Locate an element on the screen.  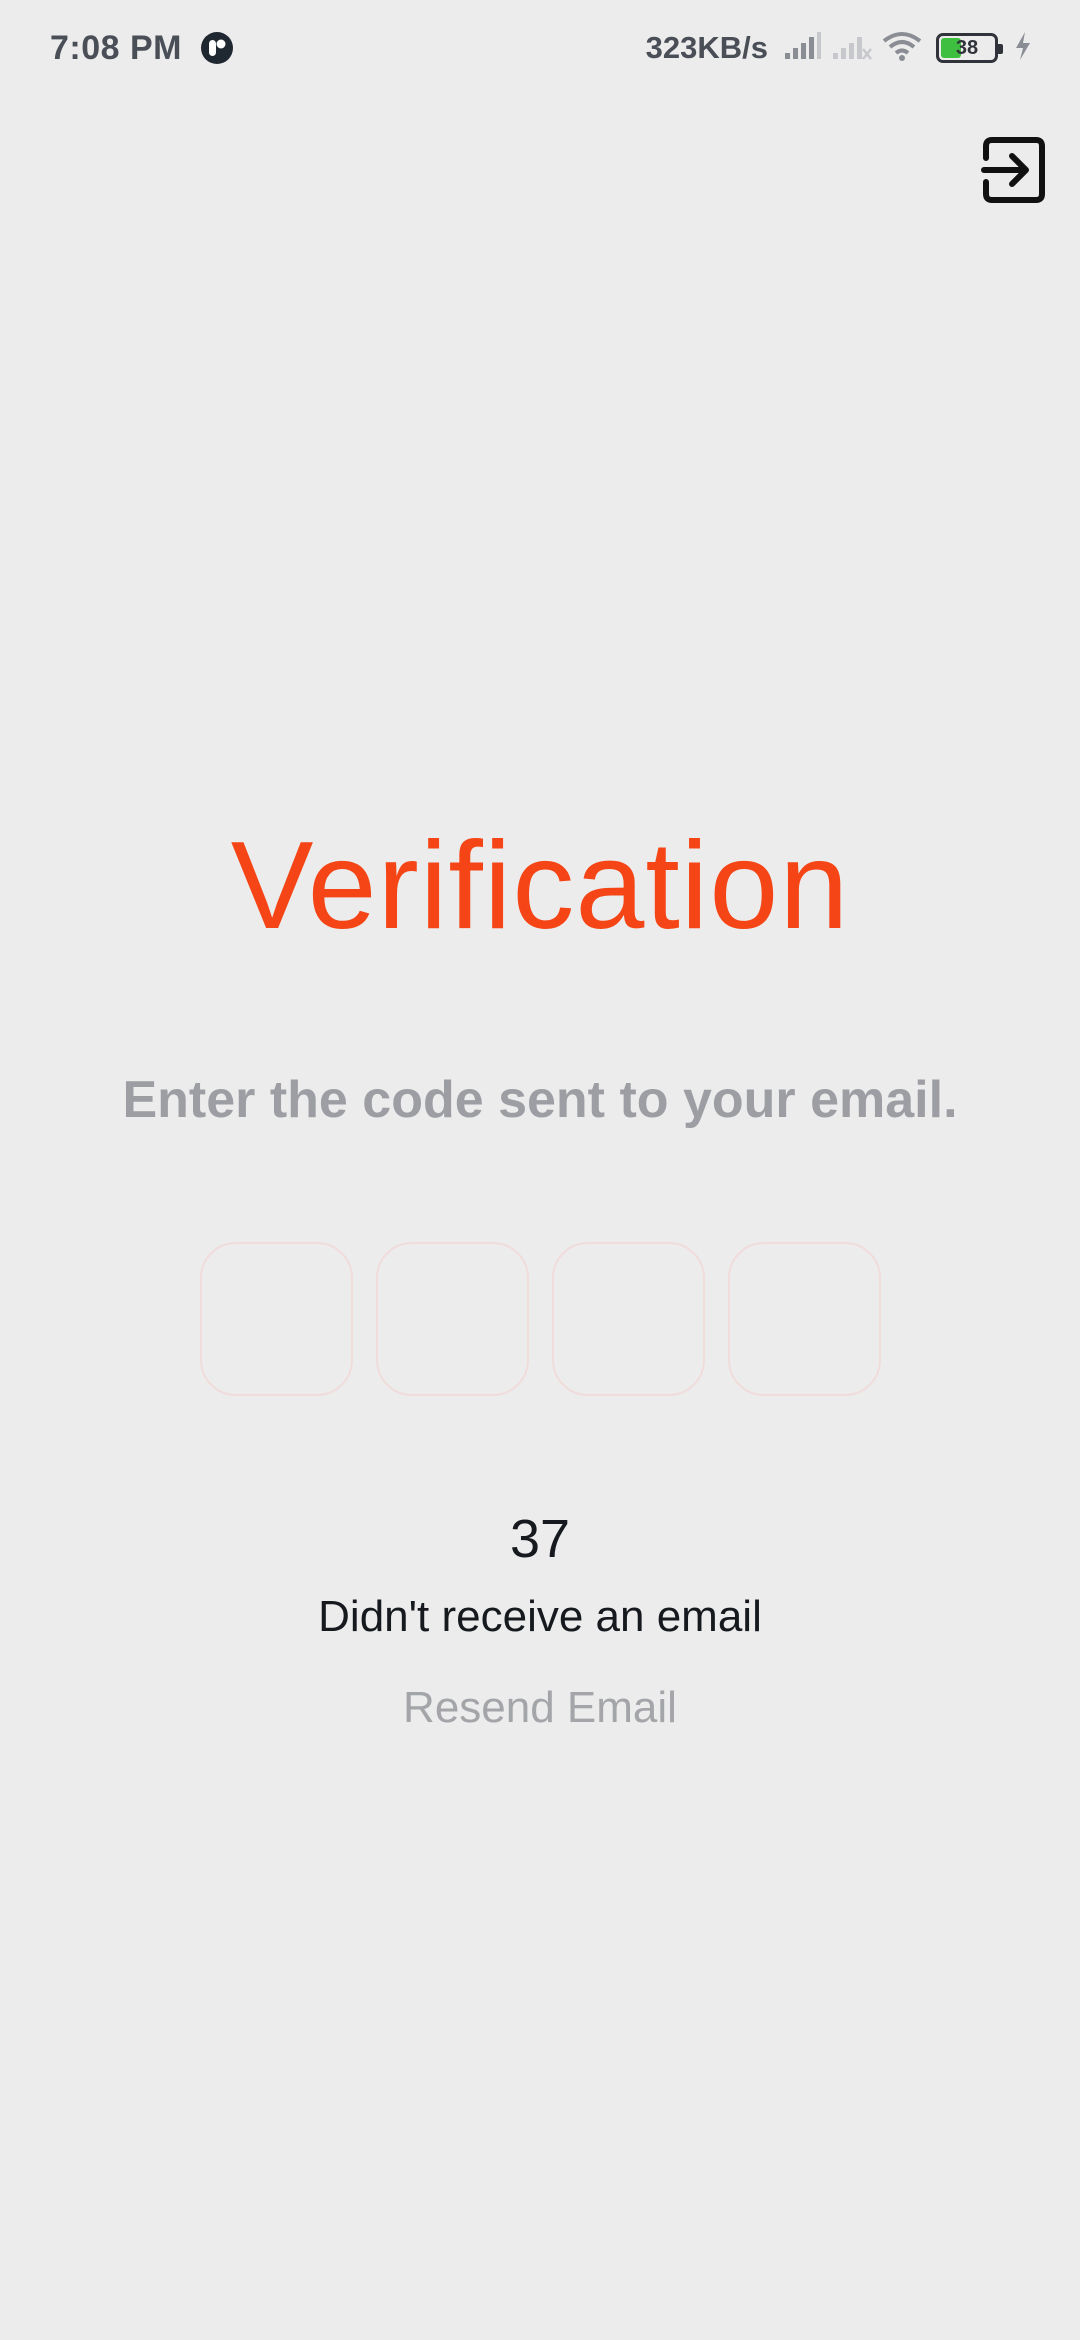
app-notification-icon is located at coordinates (217, 48).